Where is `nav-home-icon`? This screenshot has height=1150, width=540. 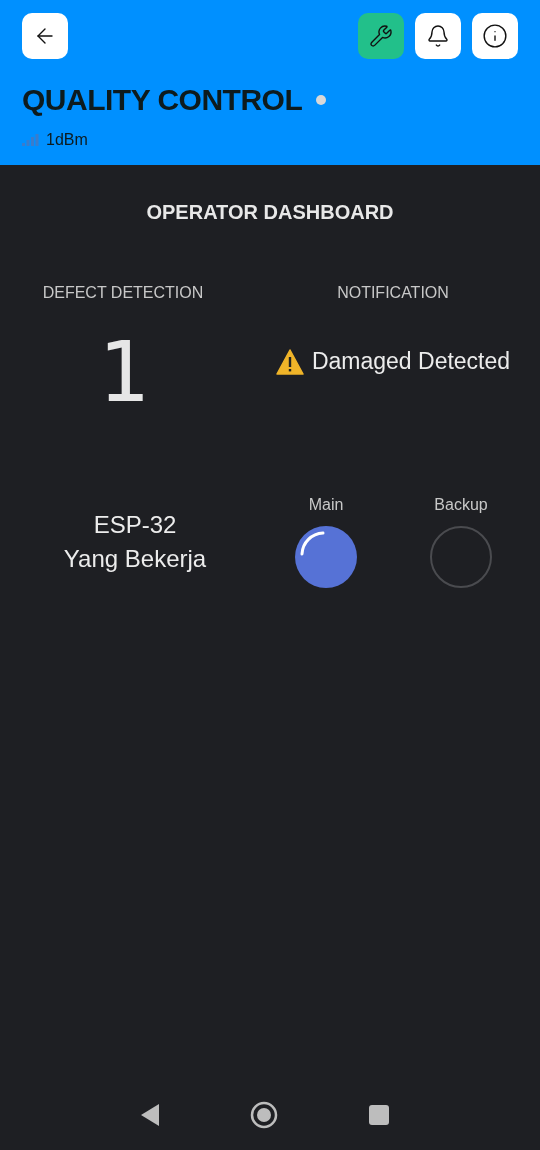
nav-home-icon is located at coordinates (264, 1115).